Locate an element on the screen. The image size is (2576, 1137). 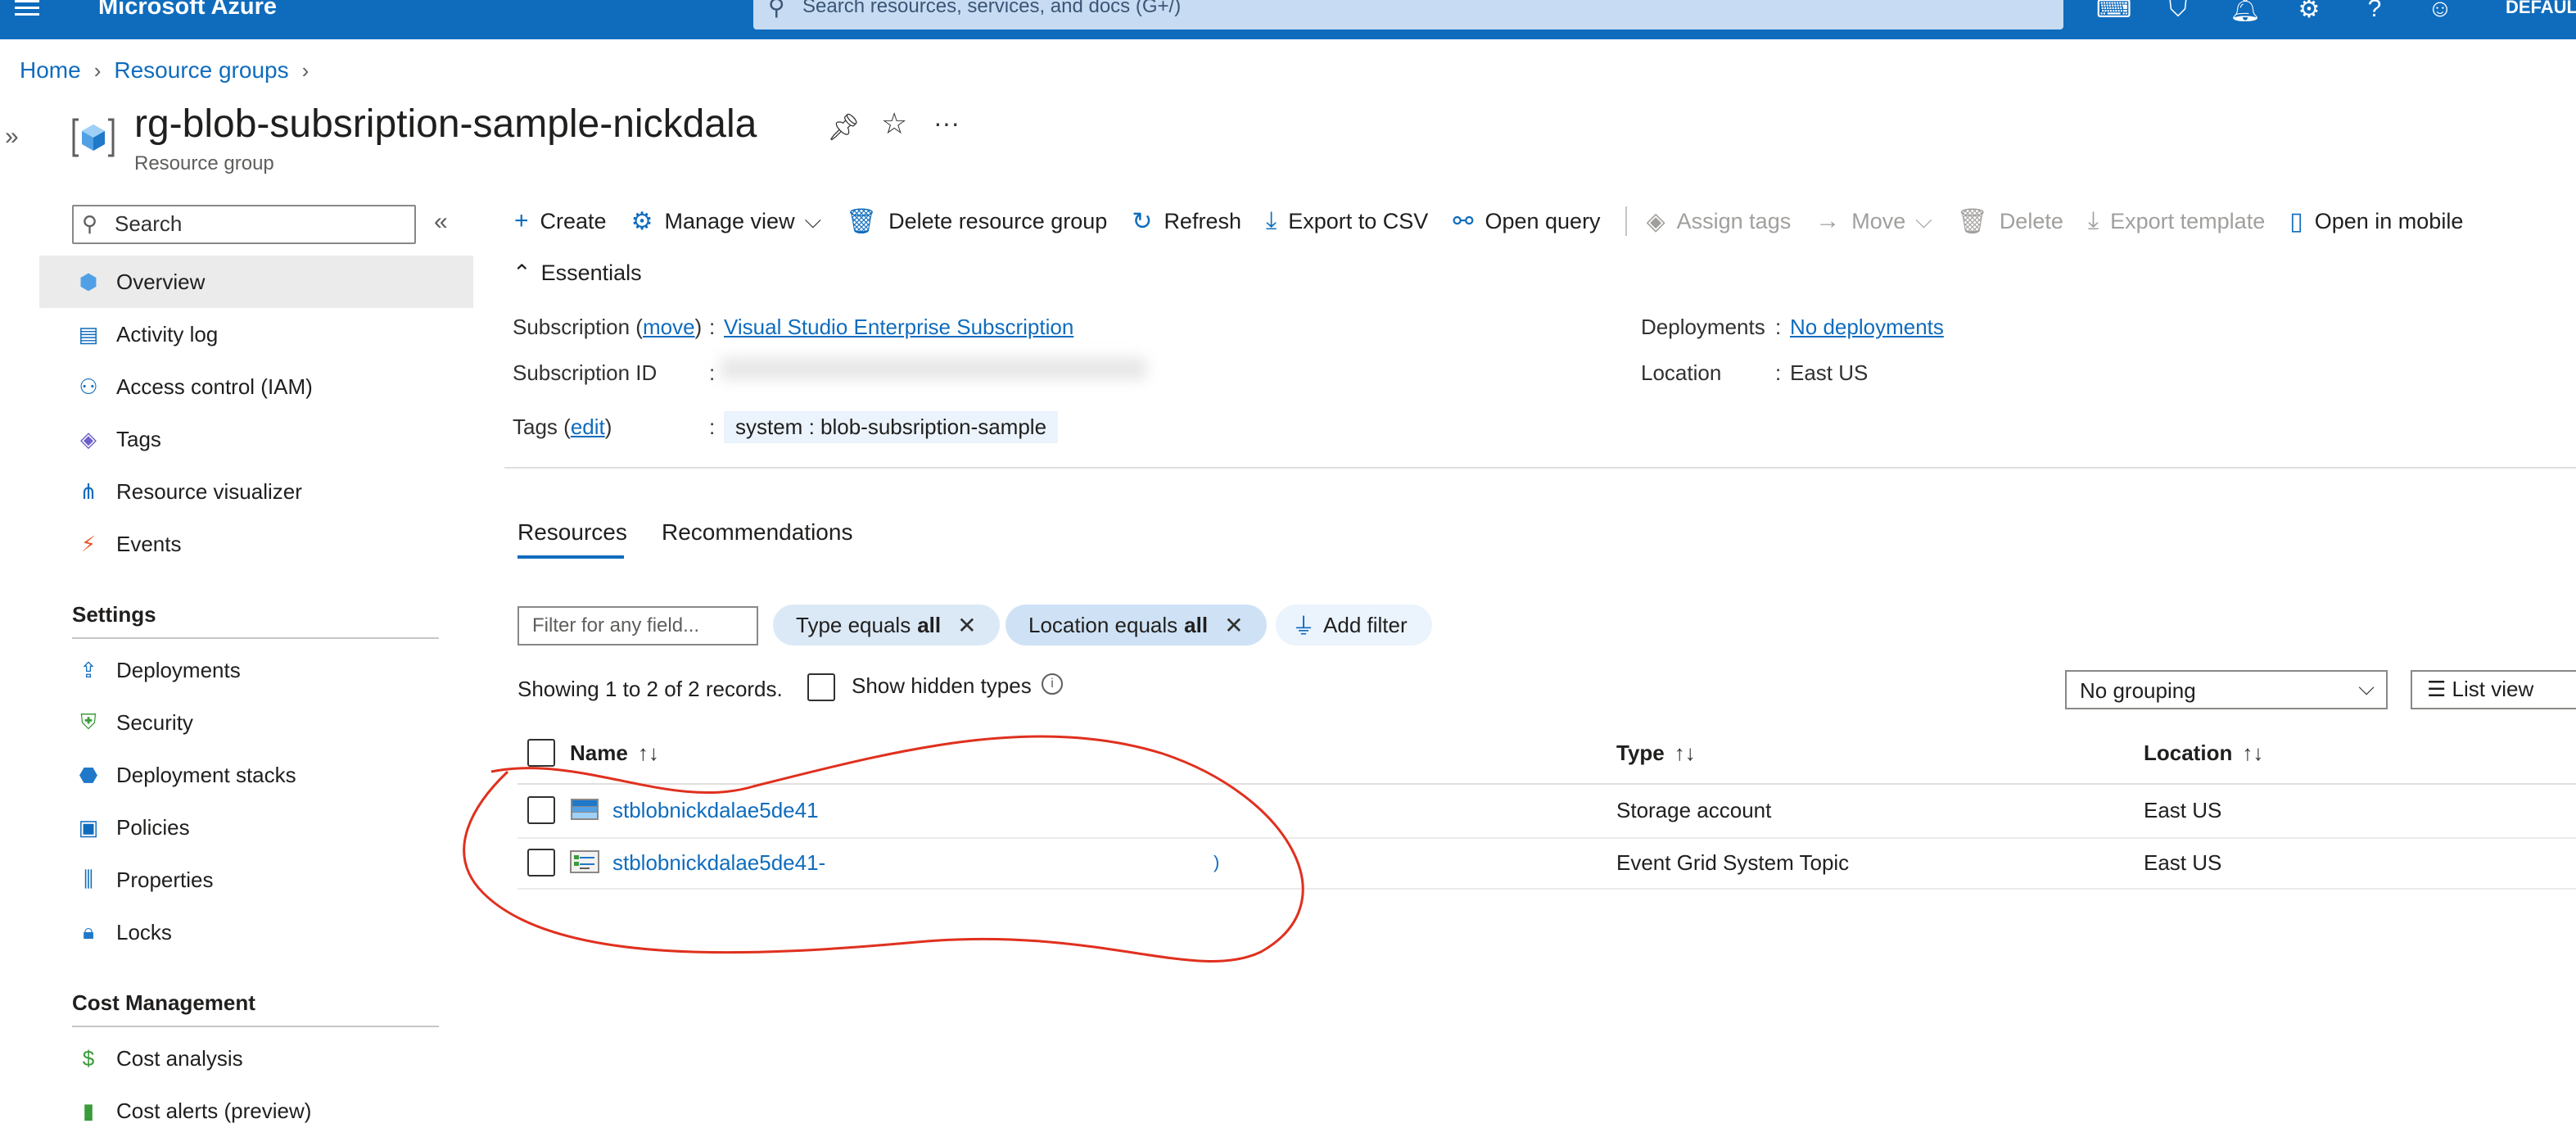
notifications-icon: 🔔︎ is located at coordinates (2245, 14).